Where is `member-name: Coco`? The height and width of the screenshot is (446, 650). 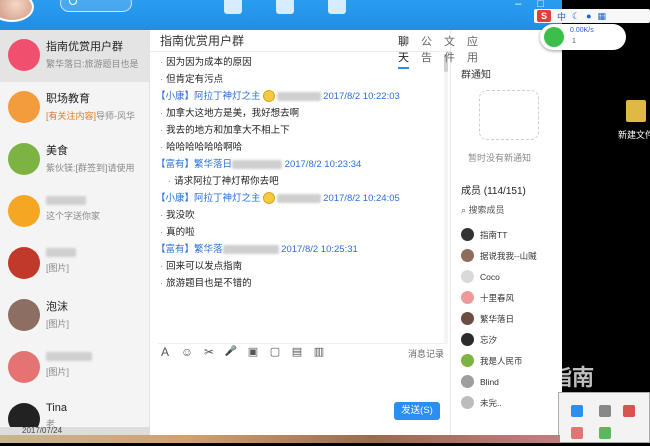
member-name: Coco is located at coordinates (490, 276).